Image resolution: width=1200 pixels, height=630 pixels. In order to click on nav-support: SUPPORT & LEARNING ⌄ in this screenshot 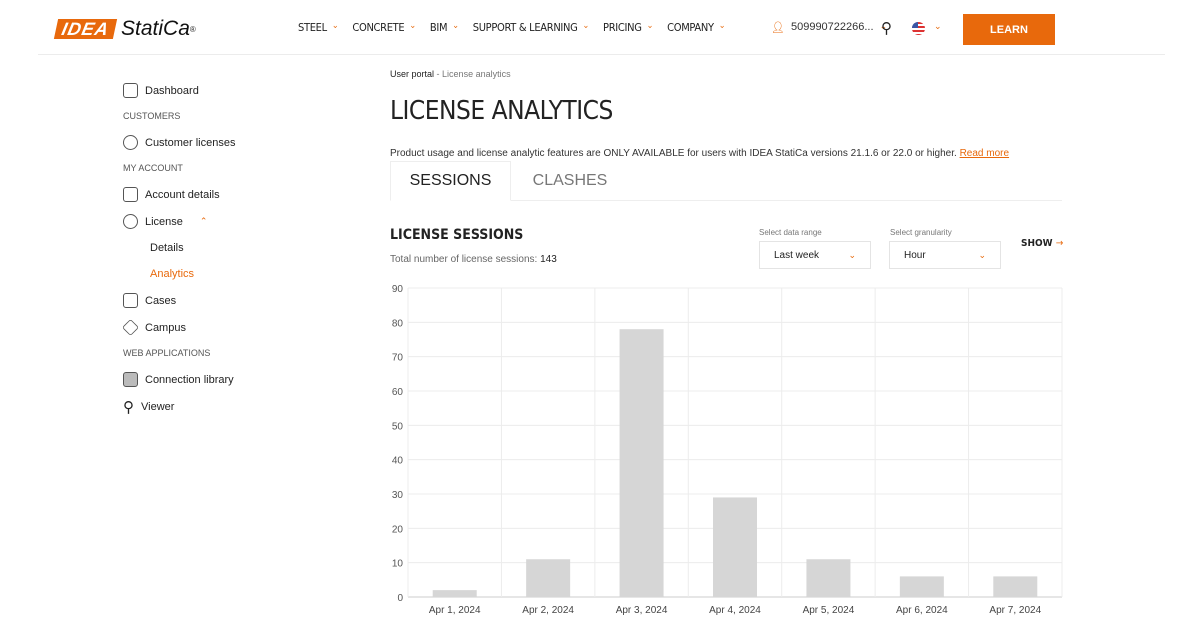, I will do `click(531, 27)`.